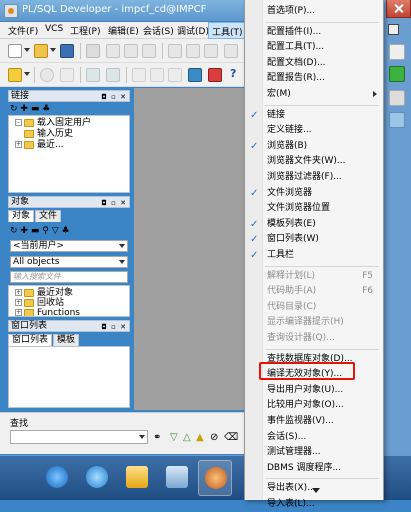  Describe the element at coordinates (47, 75) in the screenshot. I see `execute-icon` at that location.